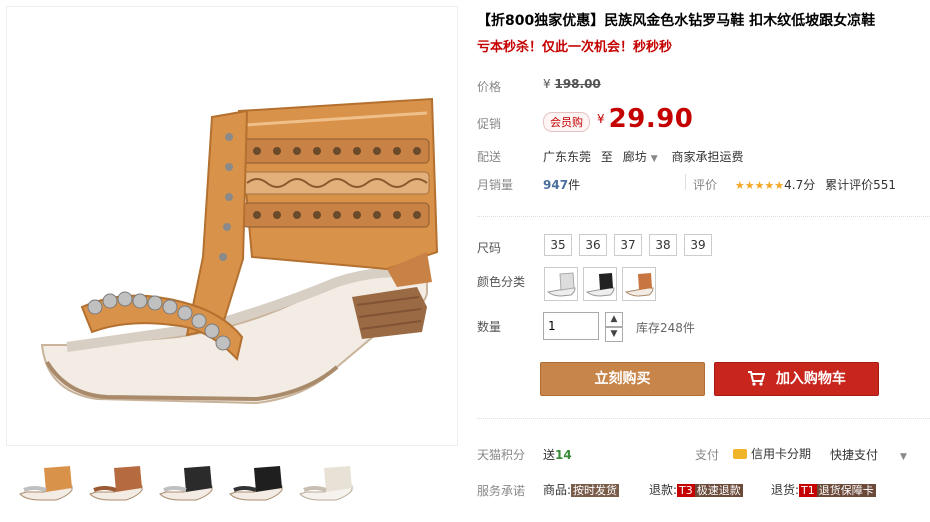 Image resolution: width=930 pixels, height=522 pixels. I want to click on refund-code-badge: T3, so click(686, 490).